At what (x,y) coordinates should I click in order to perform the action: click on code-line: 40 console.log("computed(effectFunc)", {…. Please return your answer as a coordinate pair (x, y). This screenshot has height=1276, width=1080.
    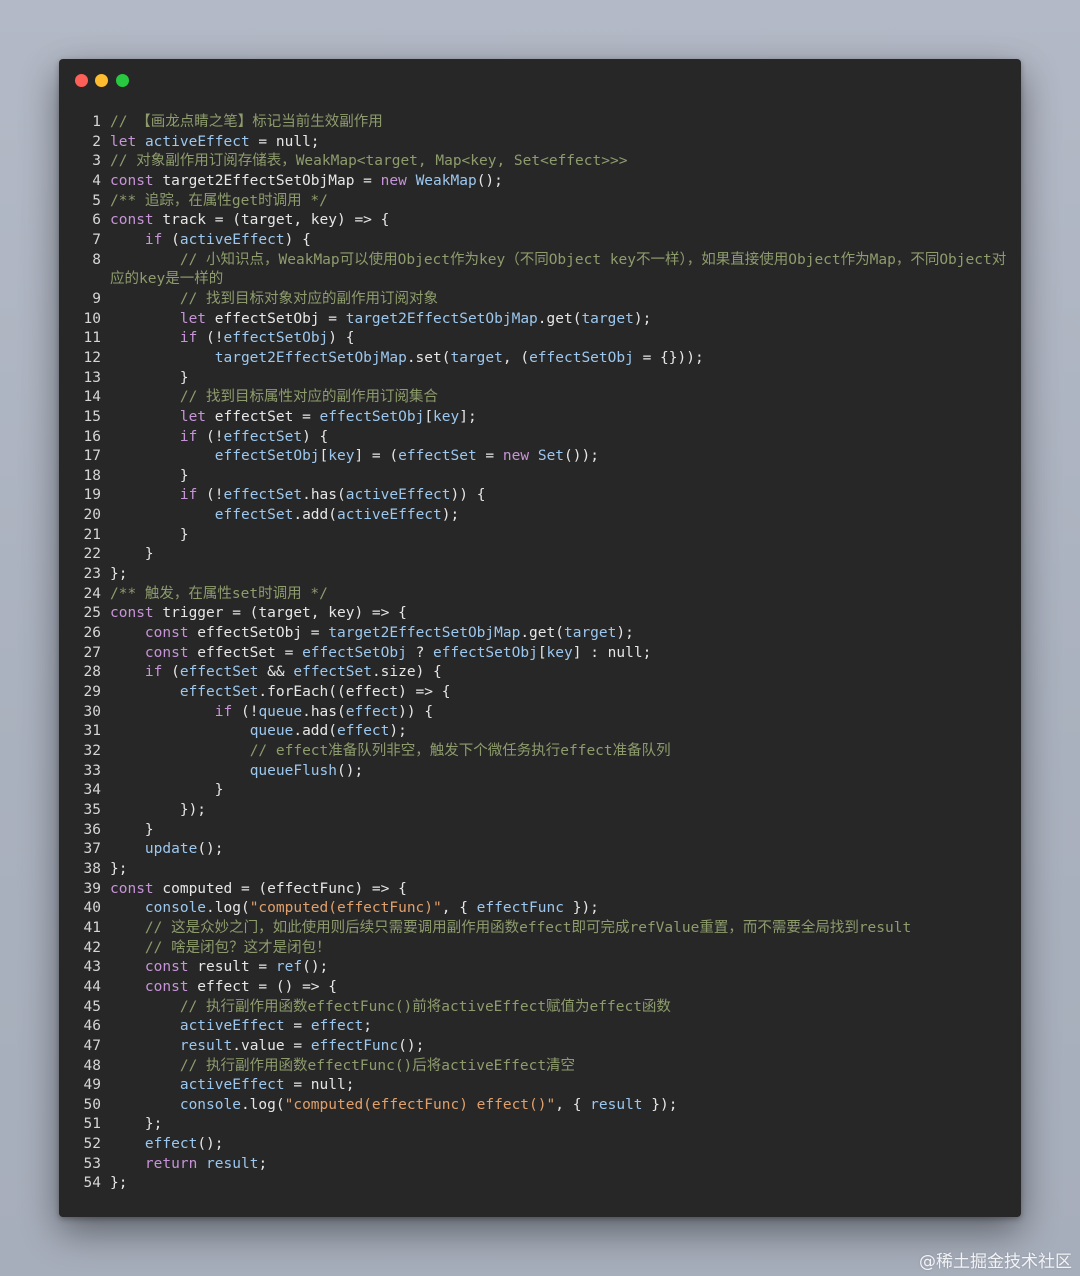
    Looking at the image, I should click on (540, 909).